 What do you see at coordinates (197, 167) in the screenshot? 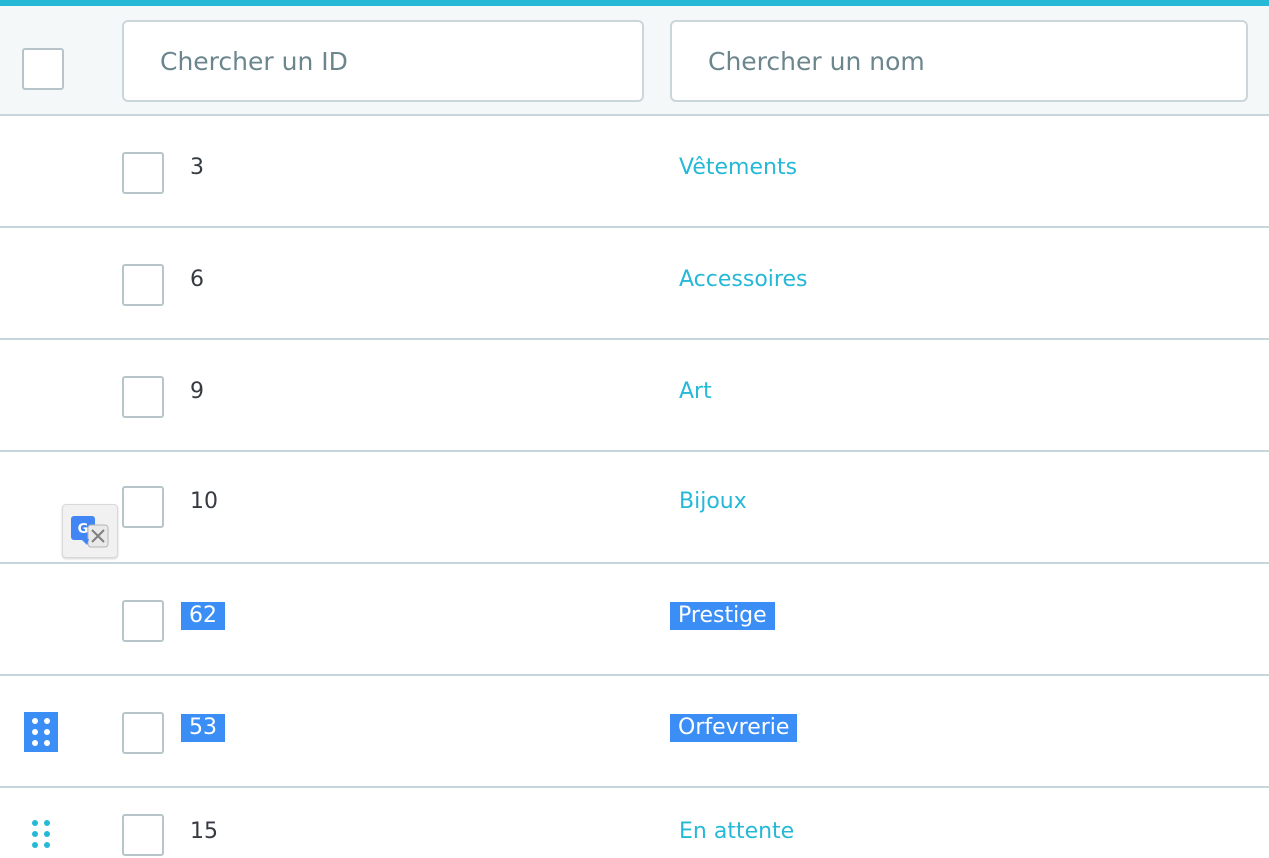
I see `category-id: 3` at bounding box center [197, 167].